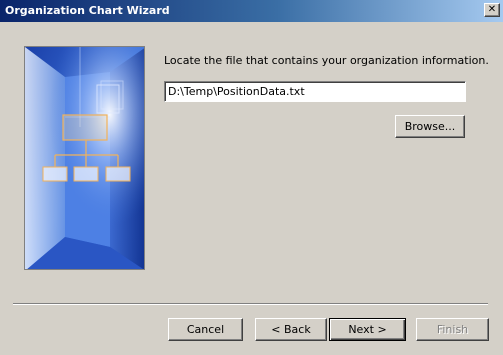 This screenshot has width=503, height=355. I want to click on next-button-label: Next >, so click(367, 329).